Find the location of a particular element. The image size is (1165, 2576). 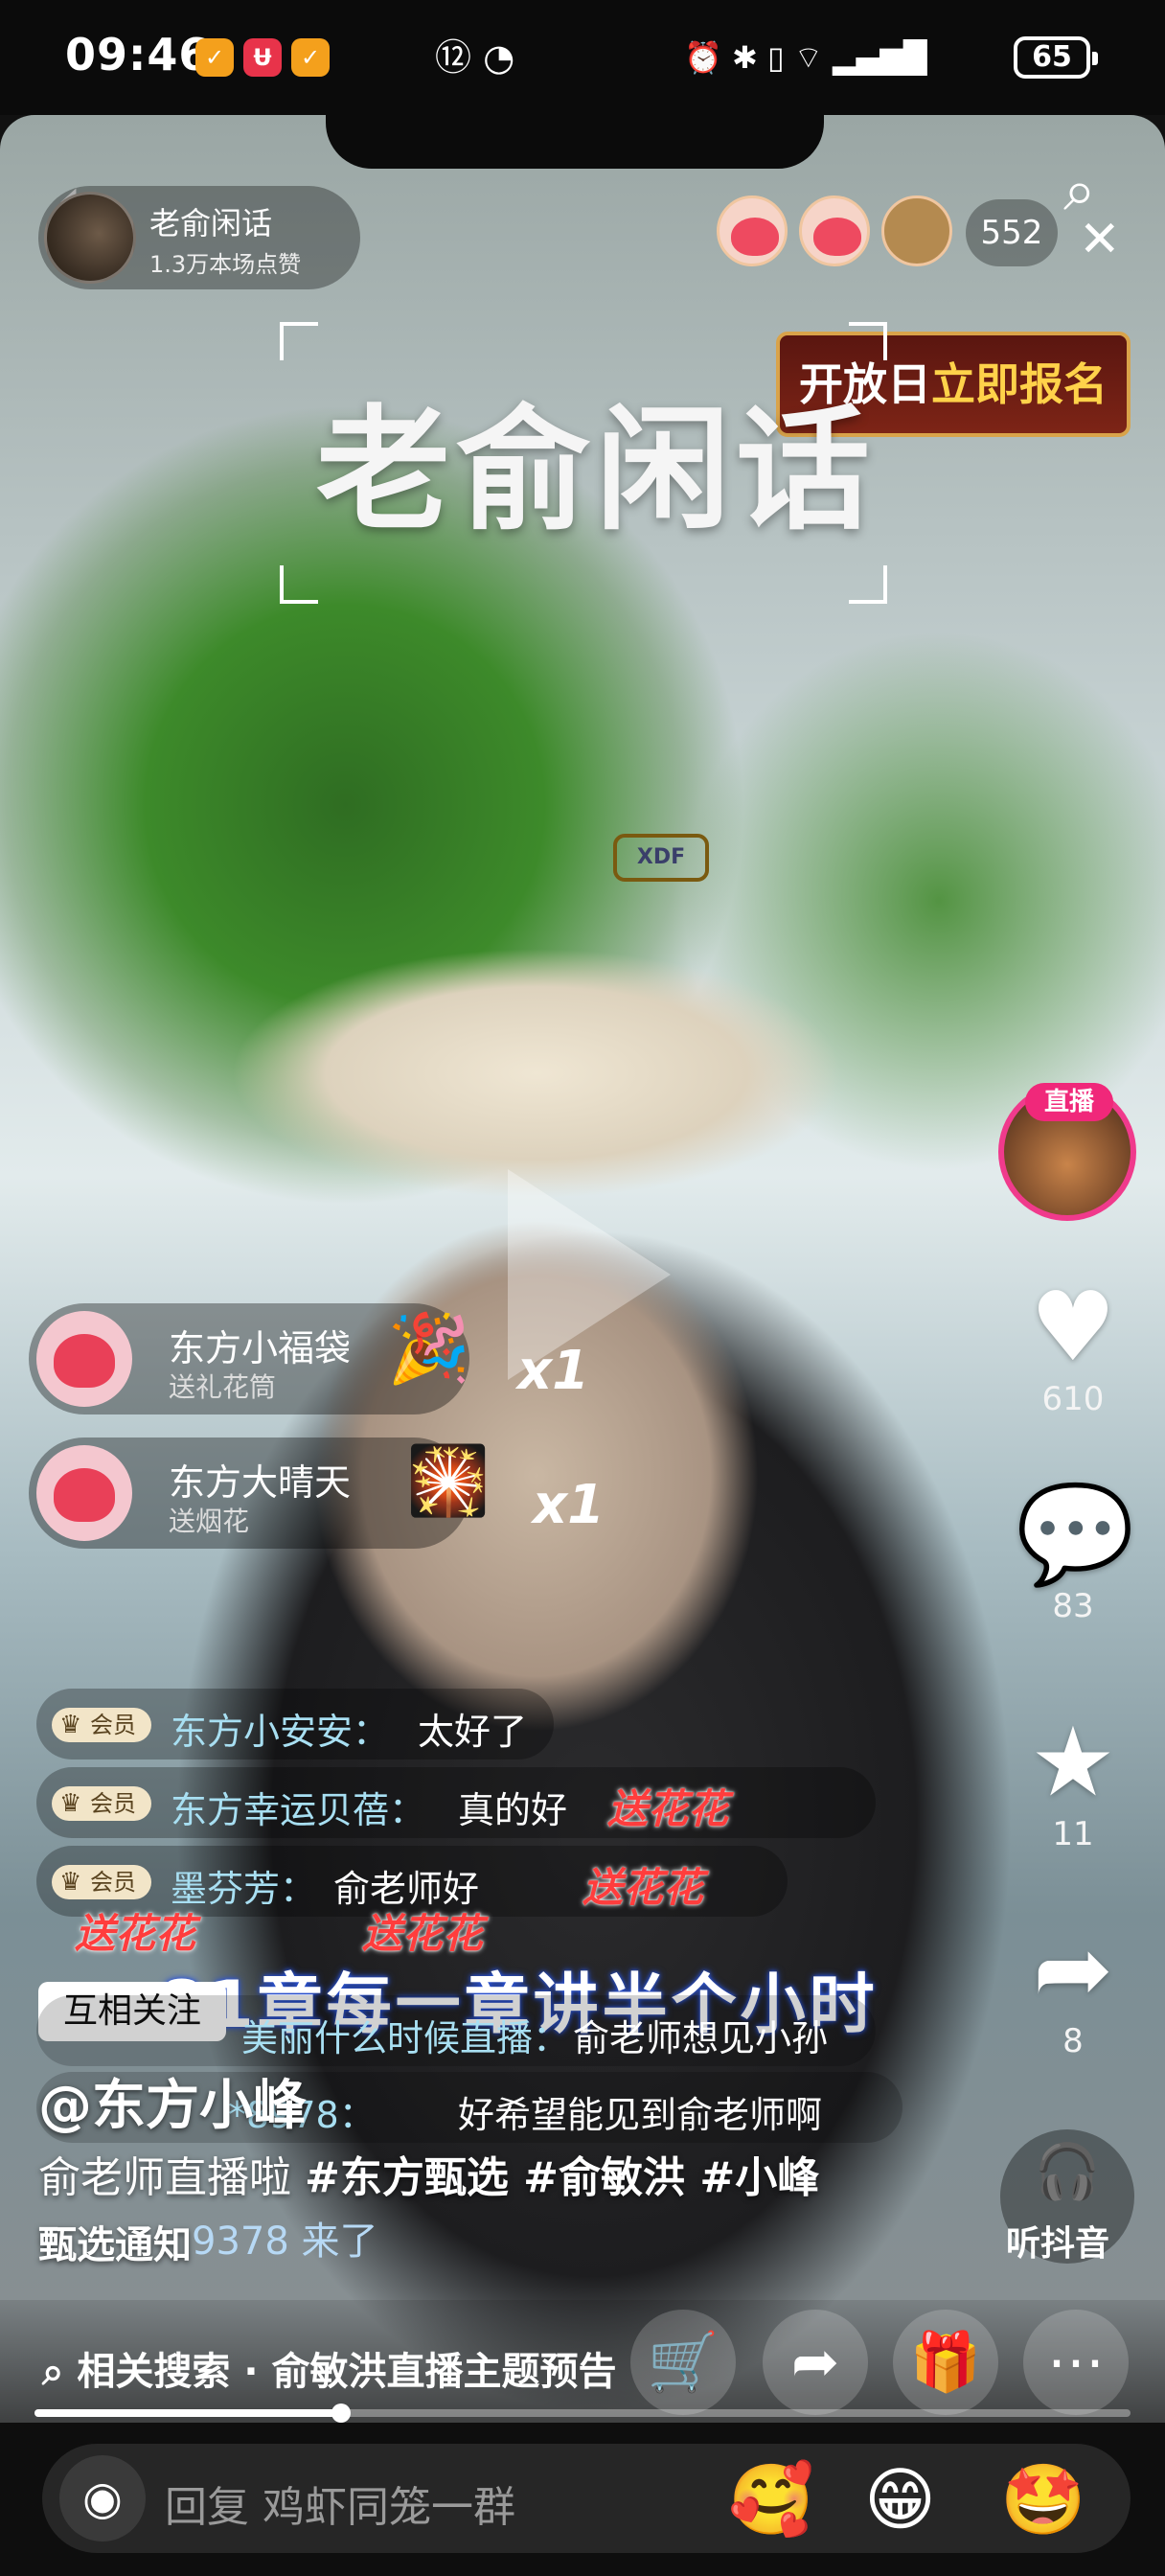

clock: 09:46 is located at coordinates (138, 54).